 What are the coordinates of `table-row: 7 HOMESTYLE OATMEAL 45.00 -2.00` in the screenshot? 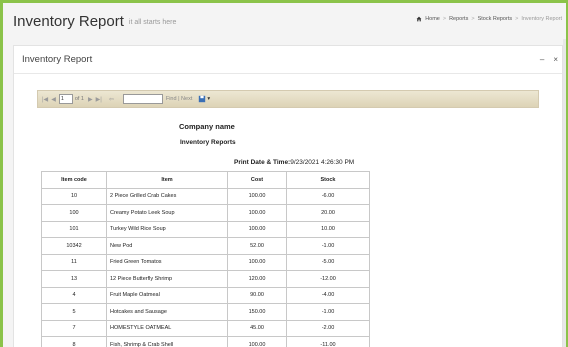 It's located at (205, 328).